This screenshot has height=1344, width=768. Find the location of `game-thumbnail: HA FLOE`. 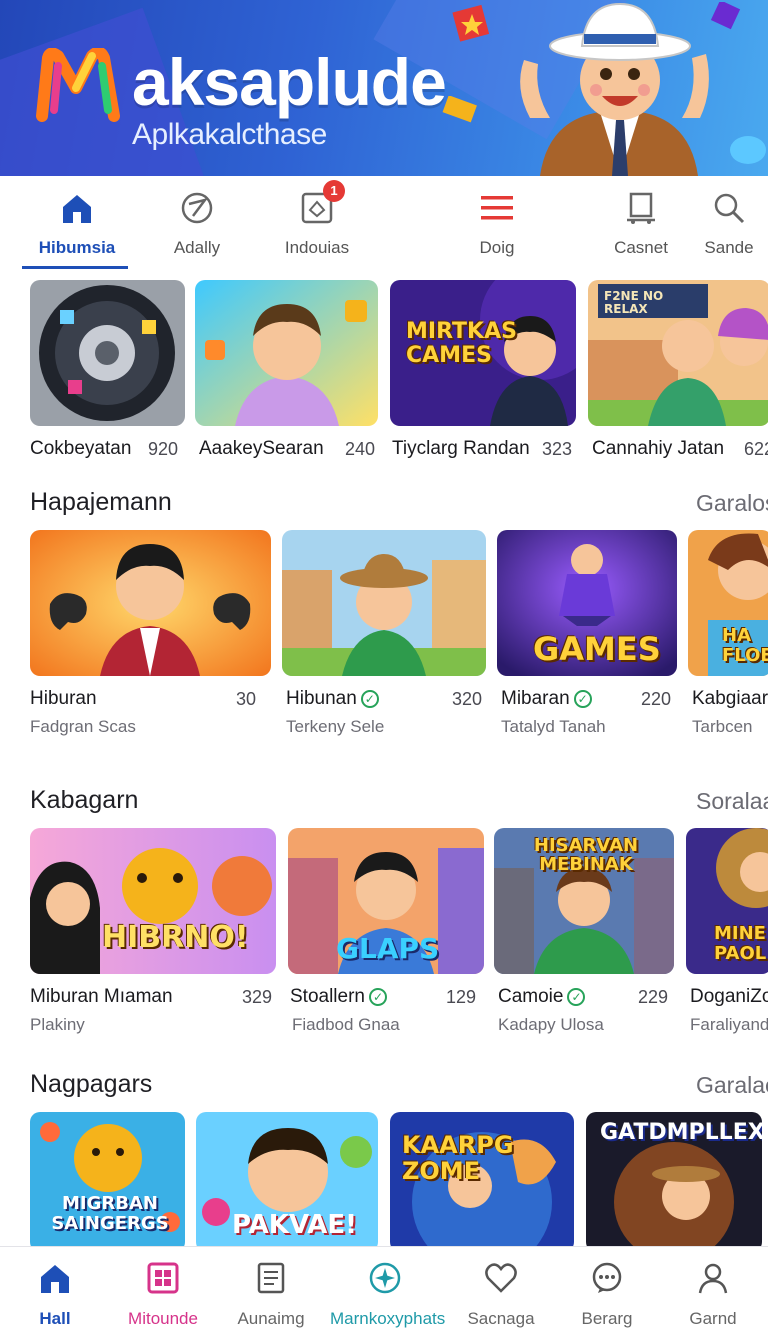

game-thumbnail: HA FLOE is located at coordinates (728, 603).